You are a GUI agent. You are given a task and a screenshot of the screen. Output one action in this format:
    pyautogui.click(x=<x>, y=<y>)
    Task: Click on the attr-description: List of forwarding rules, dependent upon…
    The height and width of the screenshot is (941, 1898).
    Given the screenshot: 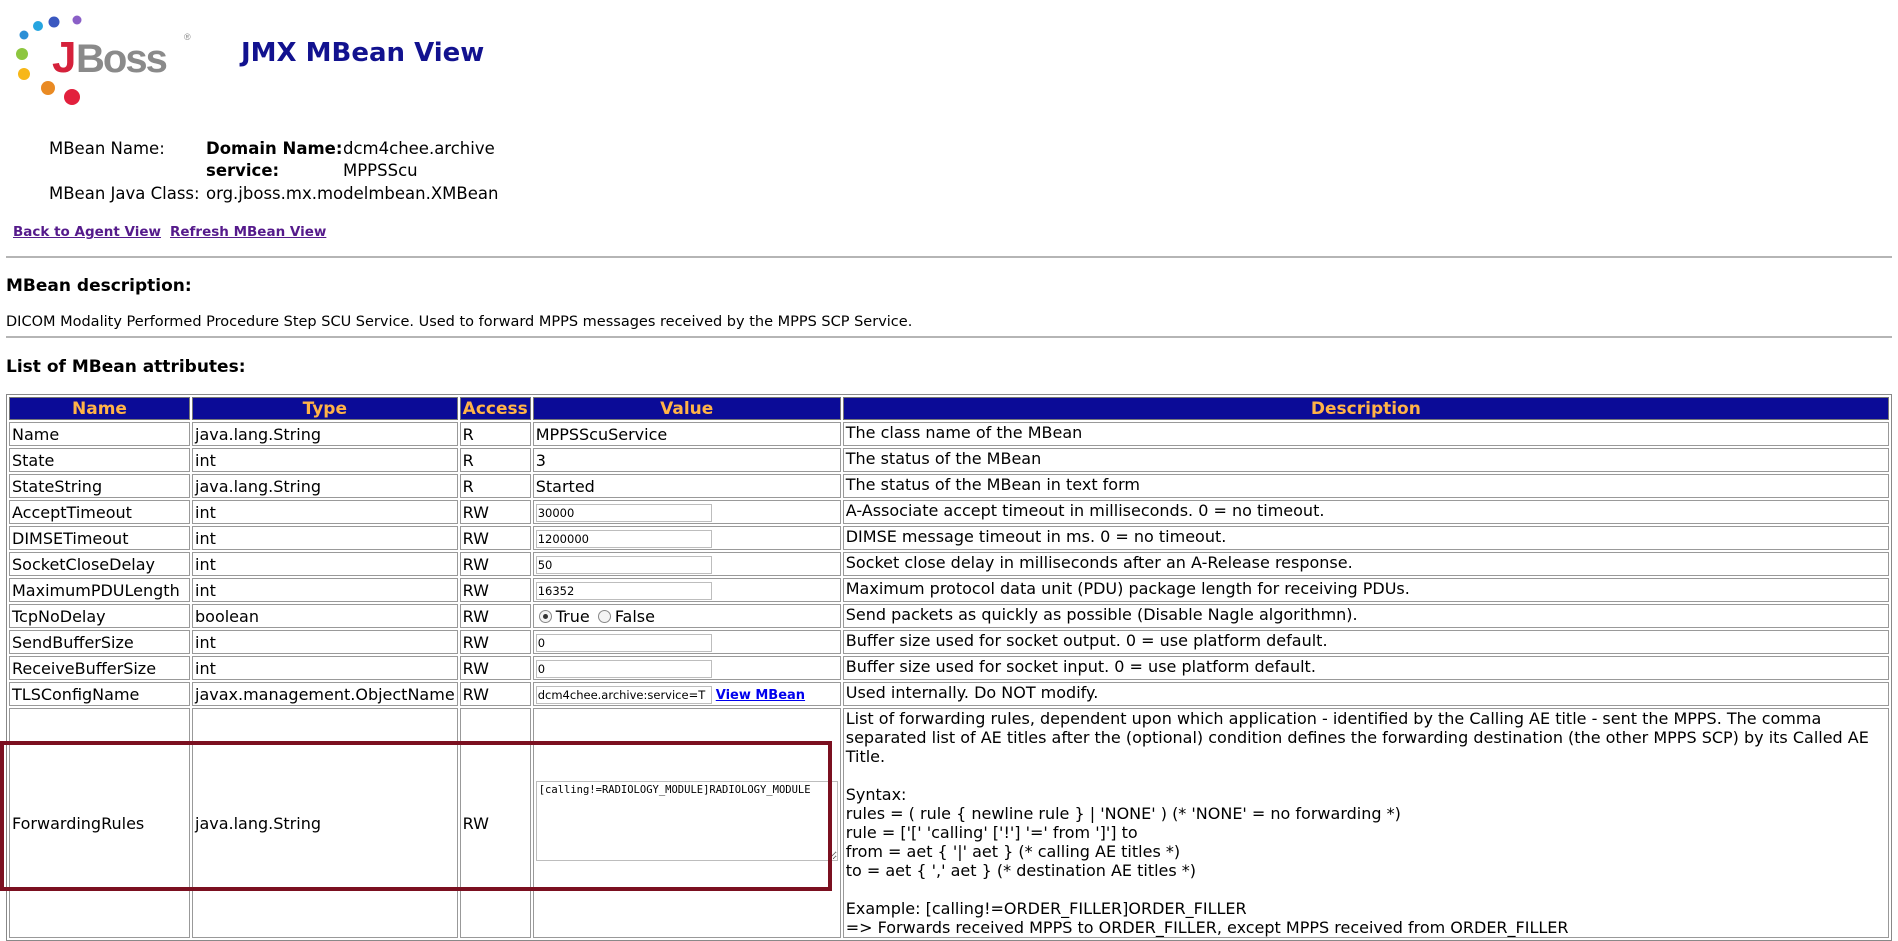 What is the action you would take?
    pyautogui.click(x=1365, y=823)
    